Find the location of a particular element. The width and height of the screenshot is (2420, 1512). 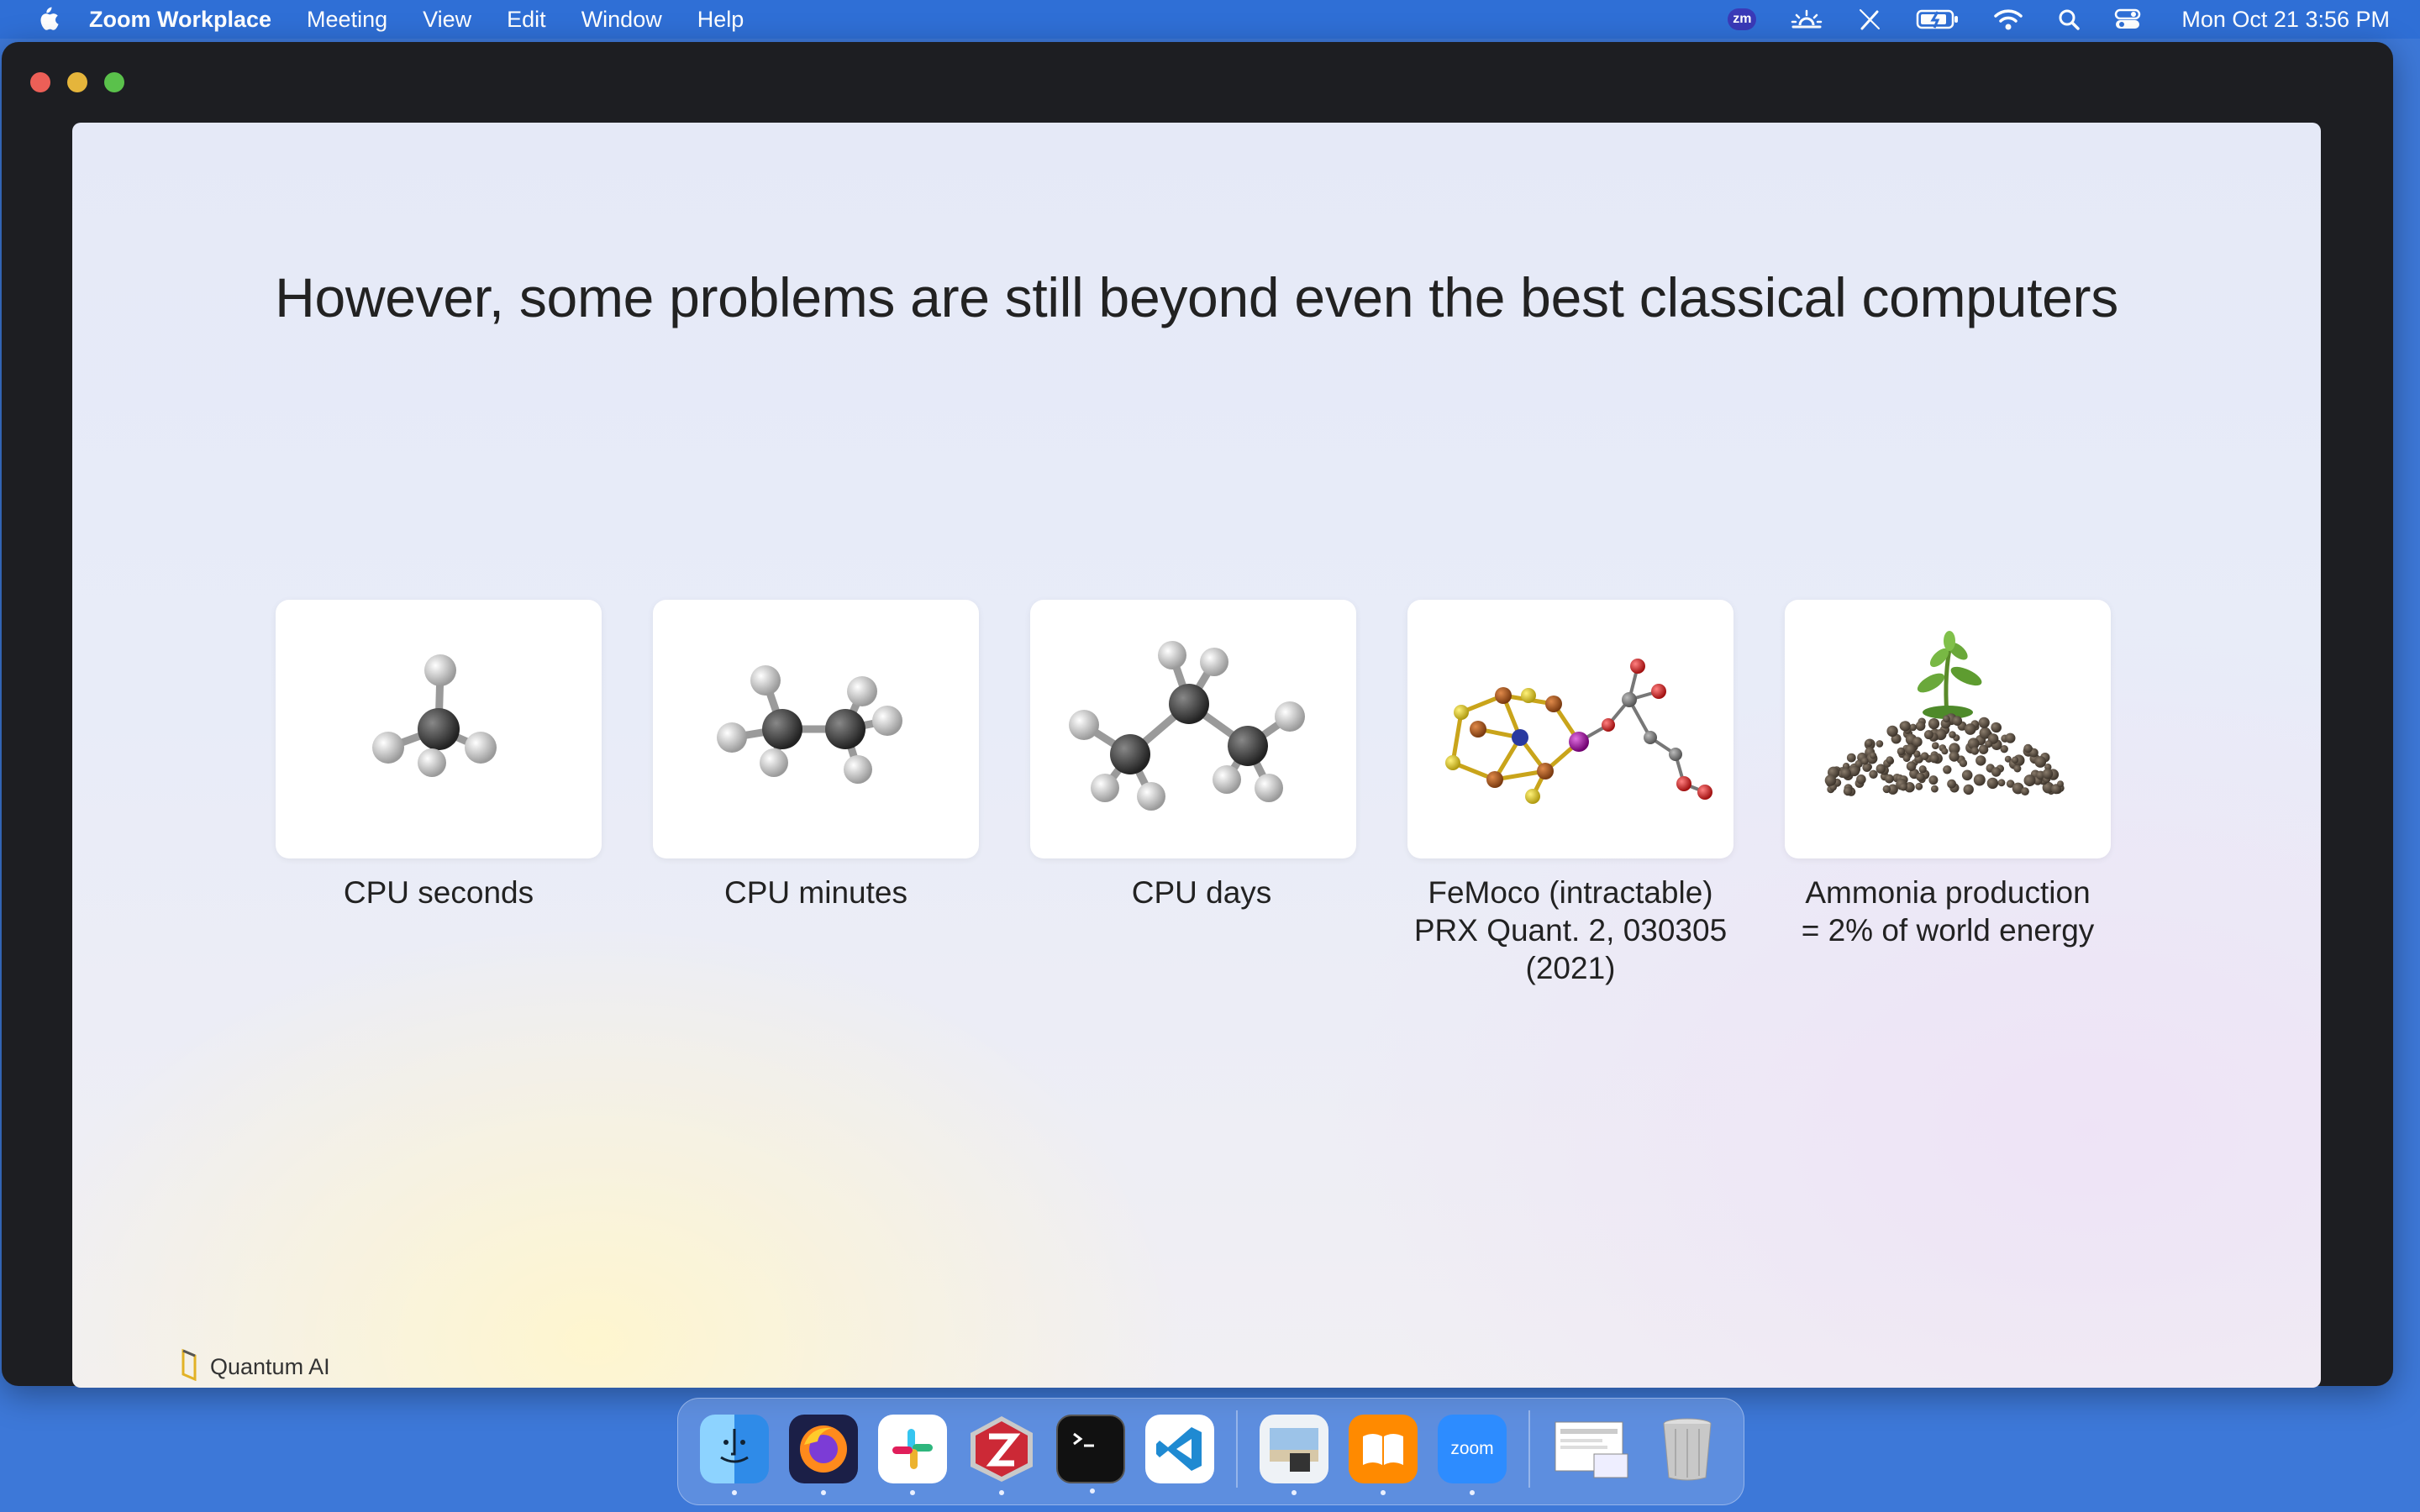

wifi-icon is located at coordinates (2008, 19).